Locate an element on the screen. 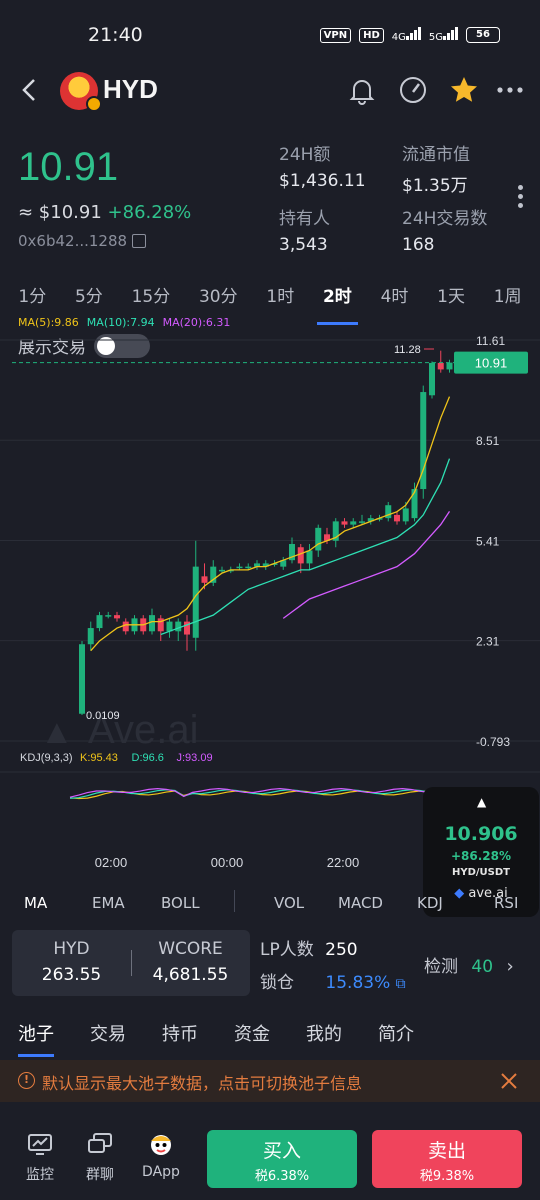 The image size is (540, 1200). token-logo is located at coordinates (81, 92).